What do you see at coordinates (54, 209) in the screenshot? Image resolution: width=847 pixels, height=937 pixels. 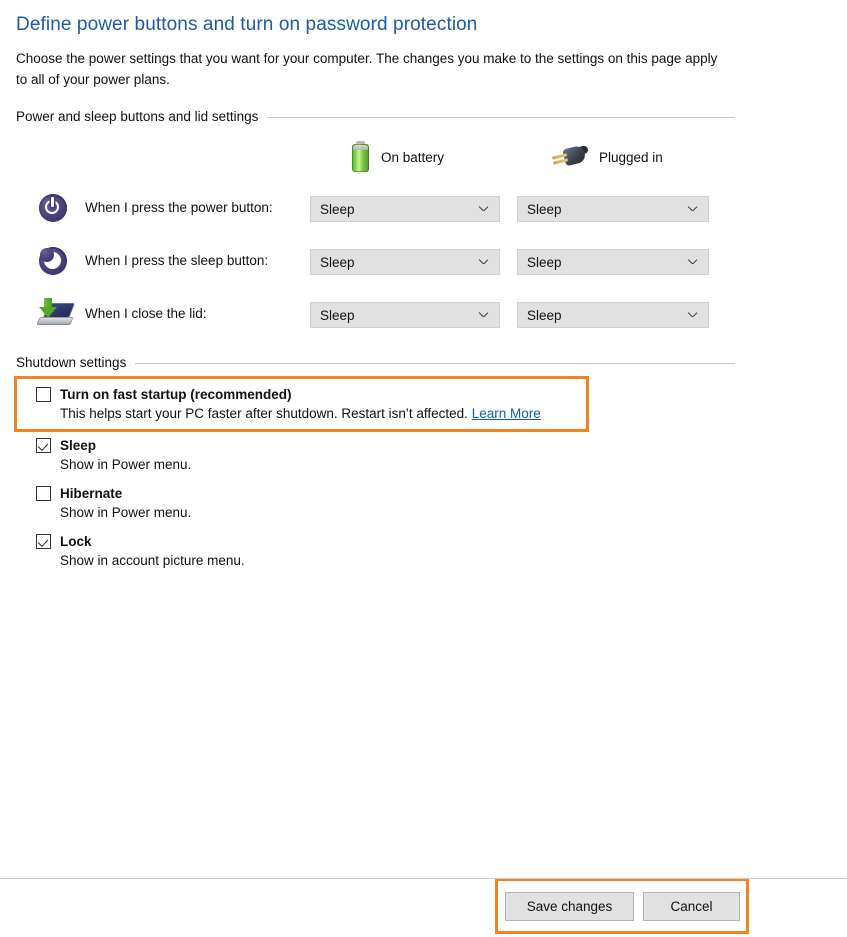 I see `power-button-icon` at bounding box center [54, 209].